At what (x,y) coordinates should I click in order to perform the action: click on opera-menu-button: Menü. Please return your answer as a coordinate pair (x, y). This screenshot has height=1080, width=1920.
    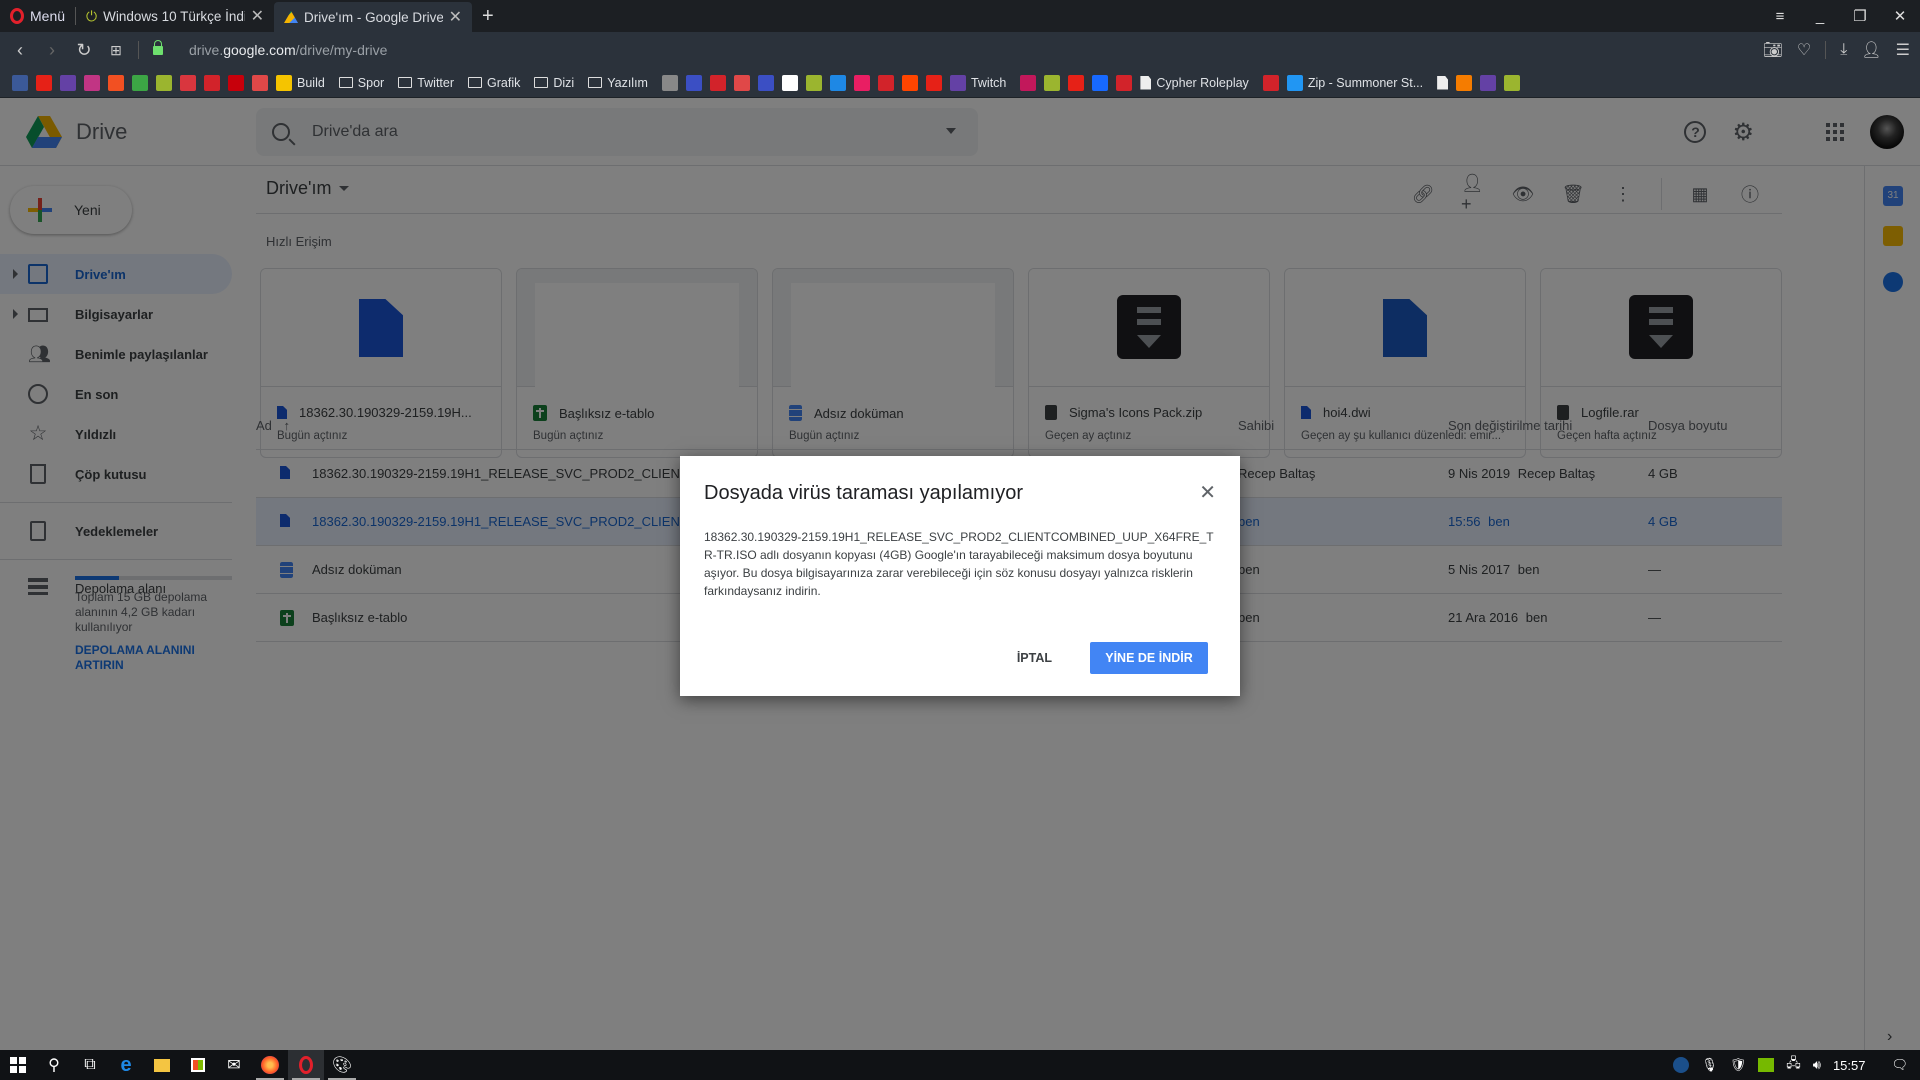
    Looking at the image, I should click on (37, 16).